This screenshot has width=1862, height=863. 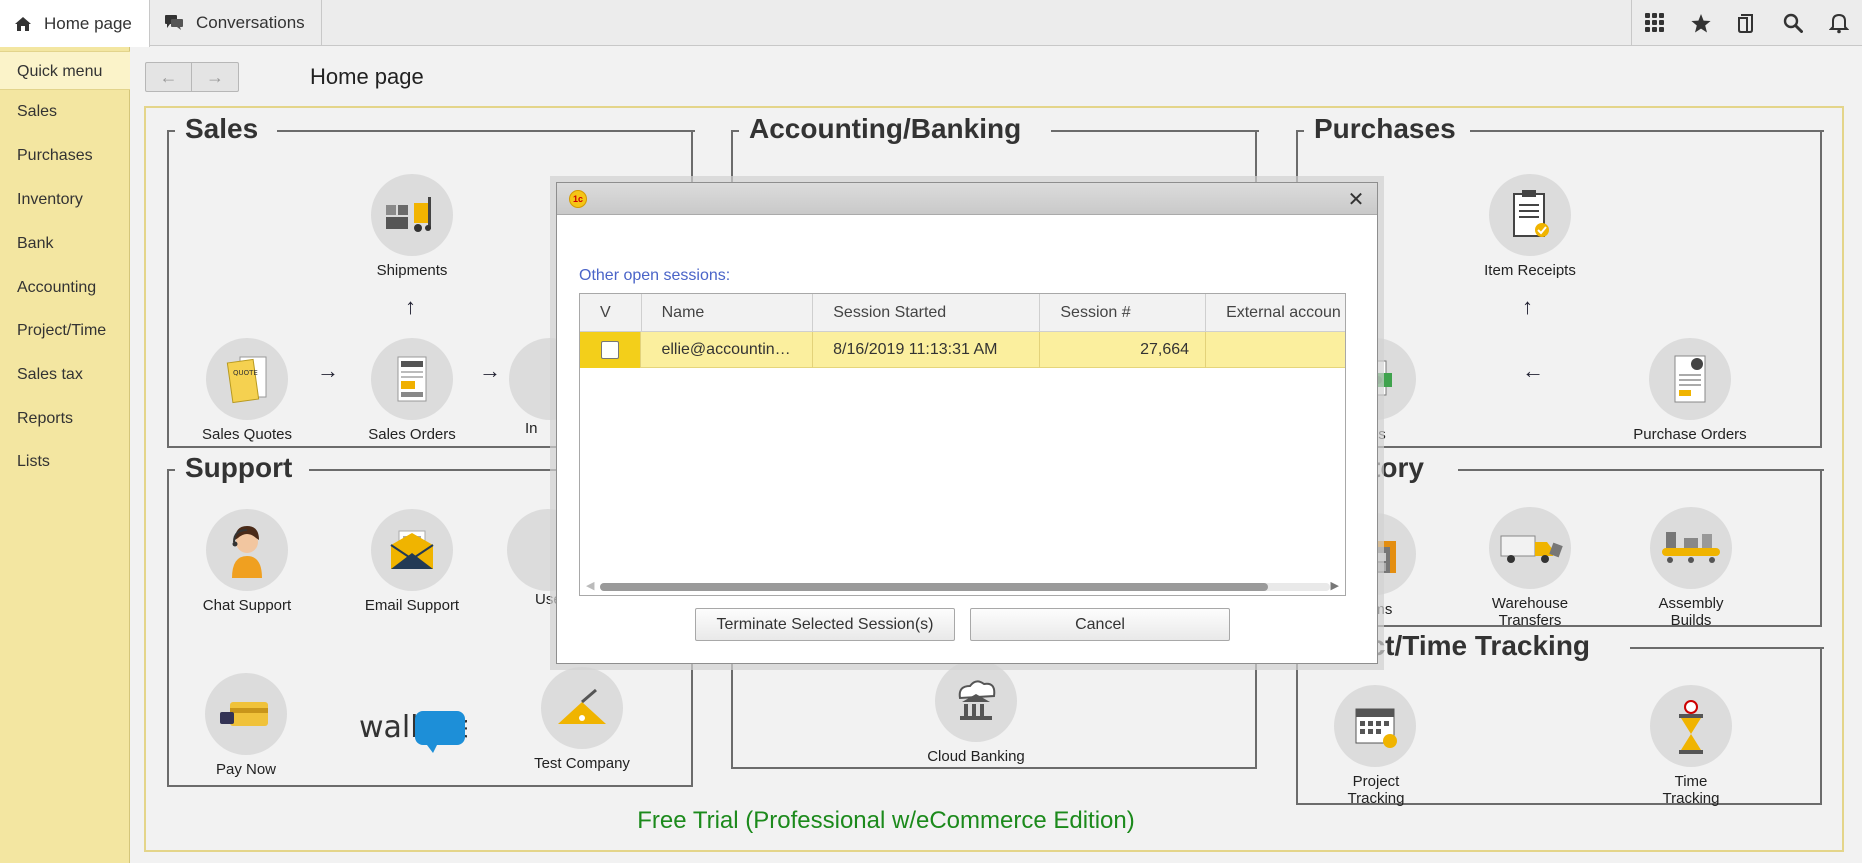 I want to click on column-header: Name, so click(x=728, y=313).